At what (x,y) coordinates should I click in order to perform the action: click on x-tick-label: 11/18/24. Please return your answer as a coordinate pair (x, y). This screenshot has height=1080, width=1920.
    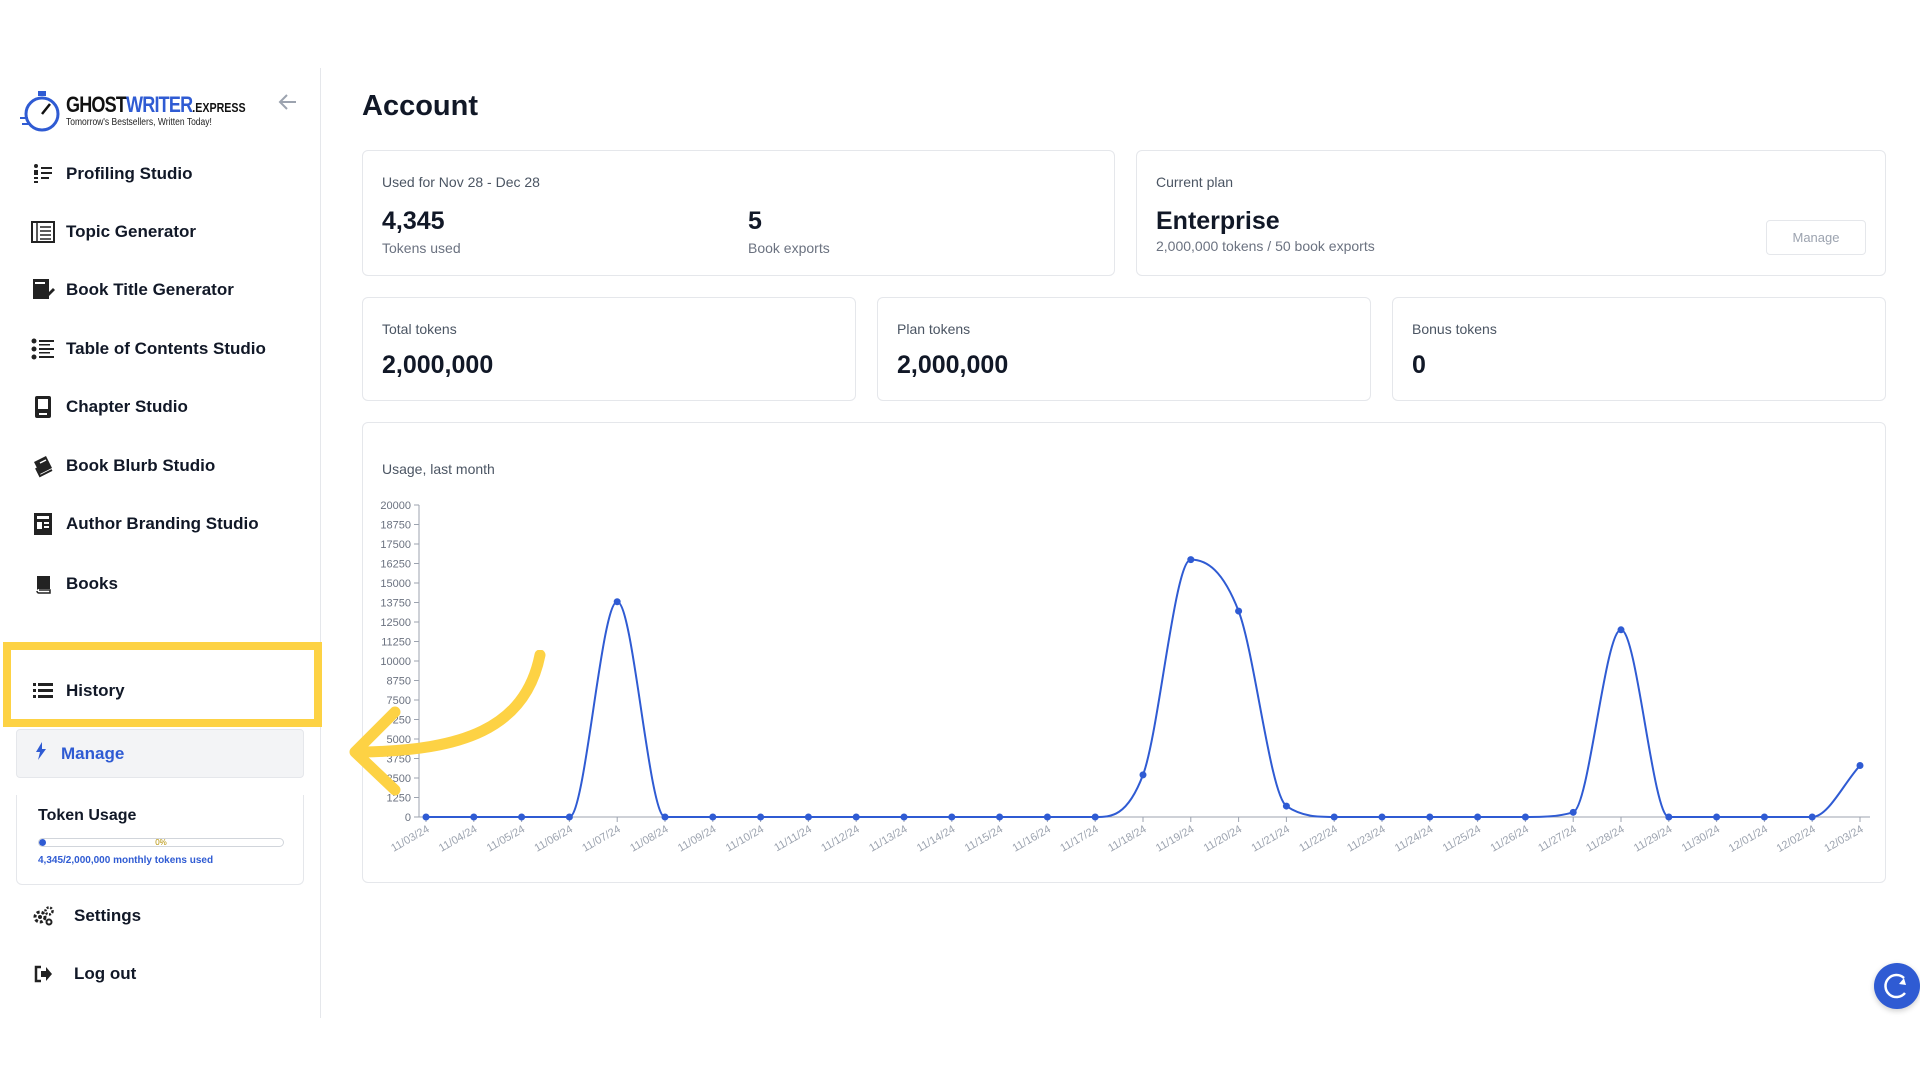
    Looking at the image, I should click on (1127, 838).